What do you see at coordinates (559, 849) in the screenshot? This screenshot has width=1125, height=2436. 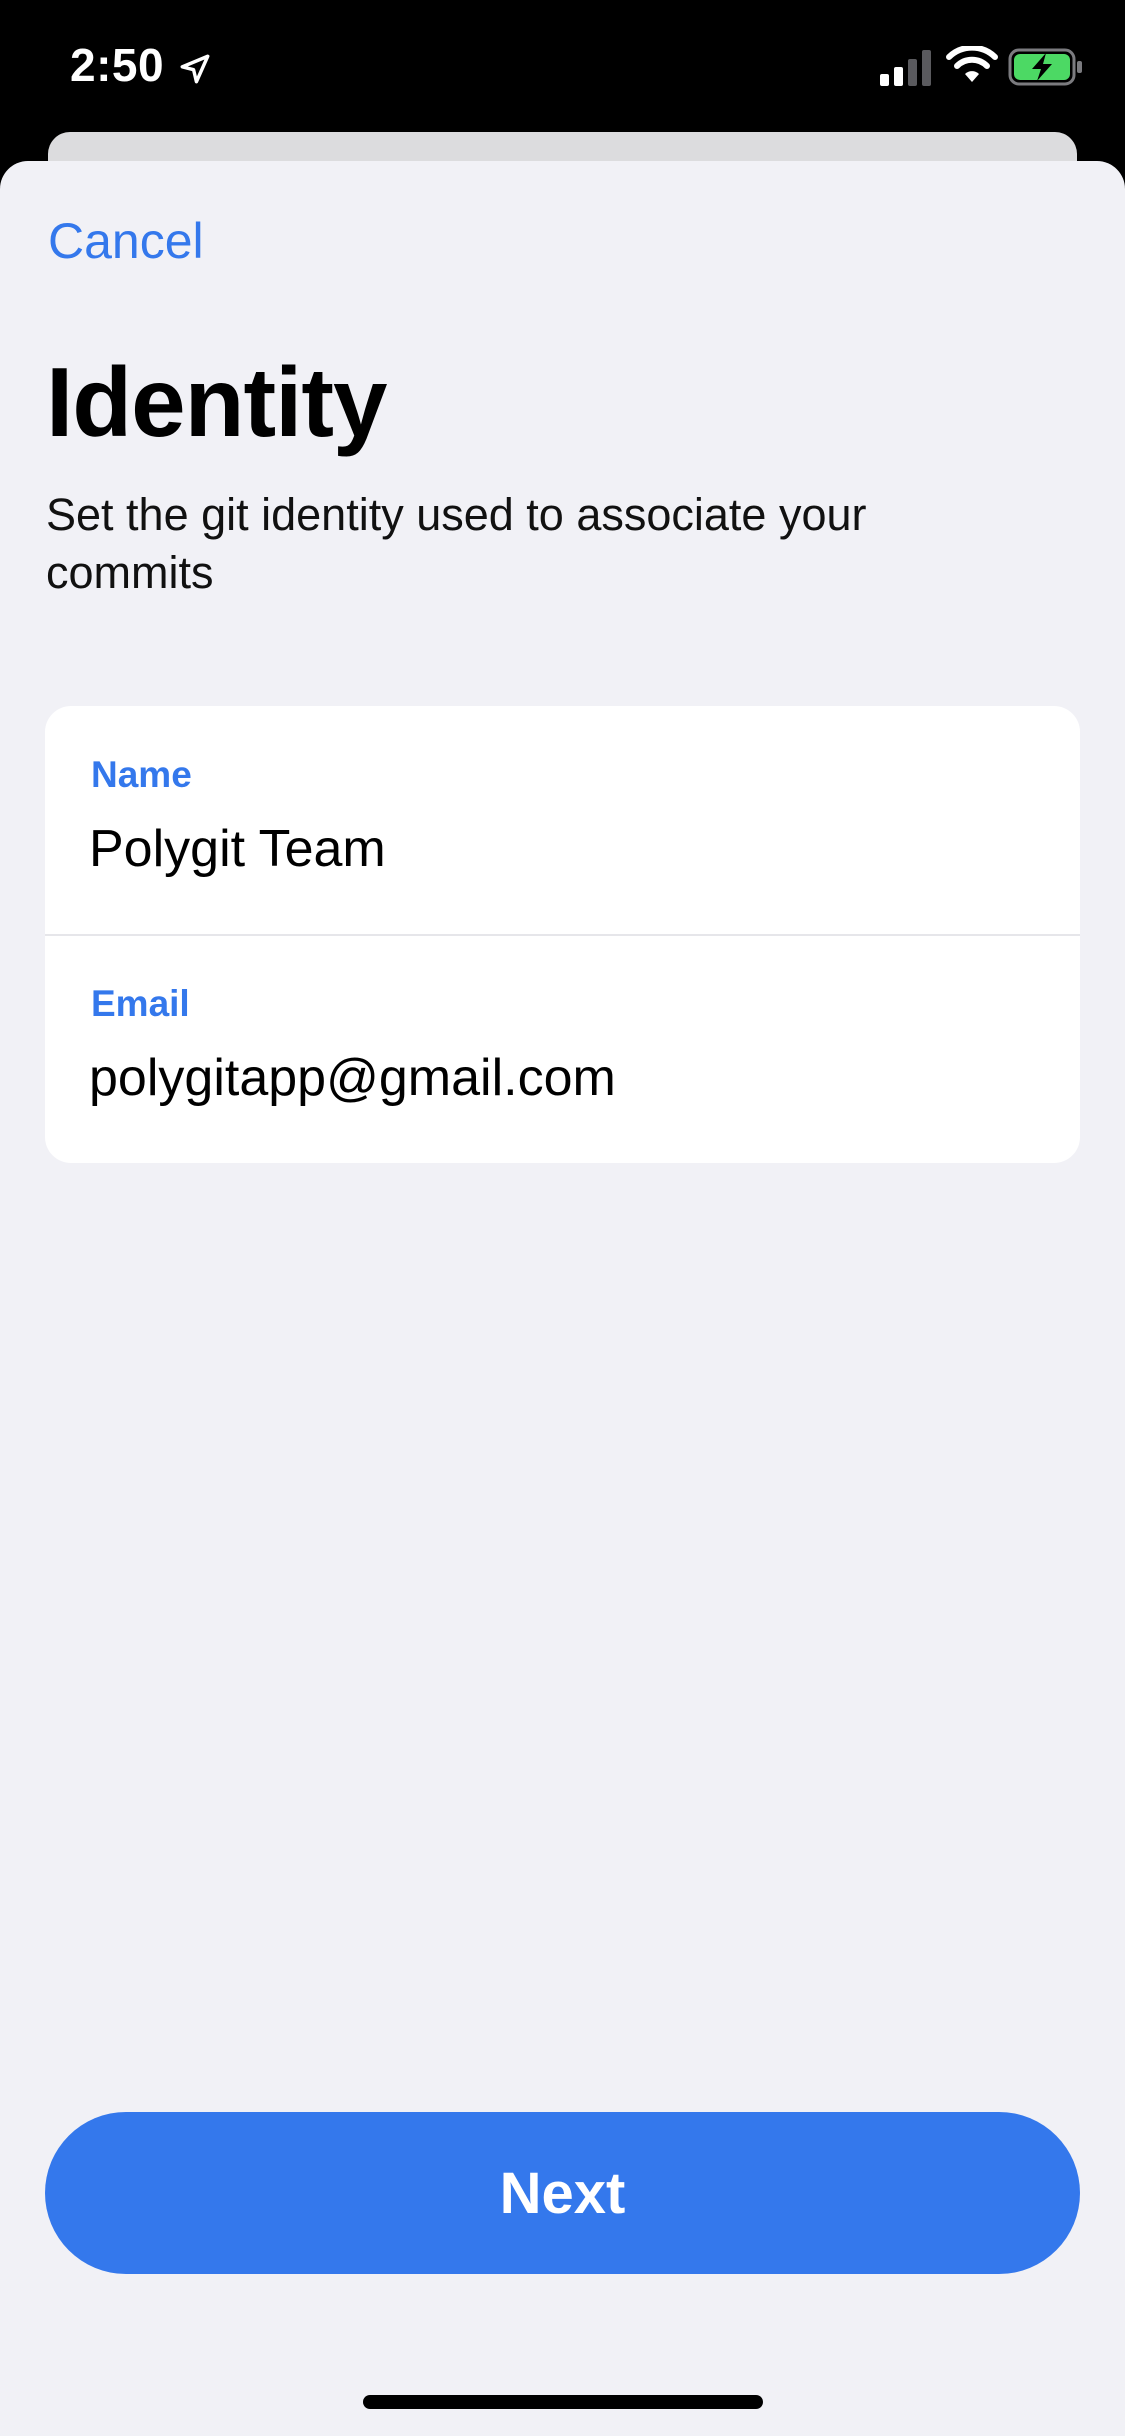 I see `name-input` at bounding box center [559, 849].